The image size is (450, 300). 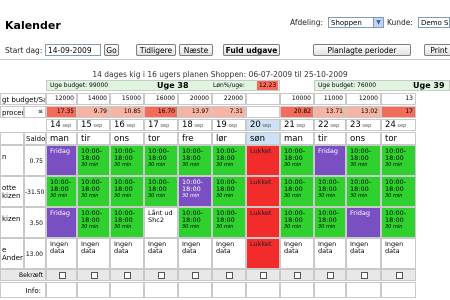 What do you see at coordinates (398, 125) in the screenshot?
I see `date-cell: 24 sep` at bounding box center [398, 125].